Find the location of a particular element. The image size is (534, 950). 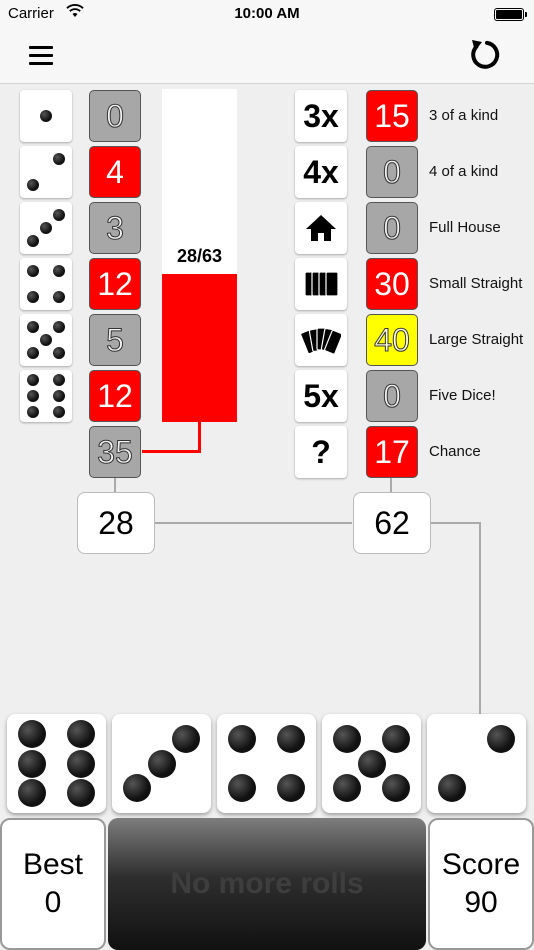

upper-total: 28 is located at coordinates (116, 523).